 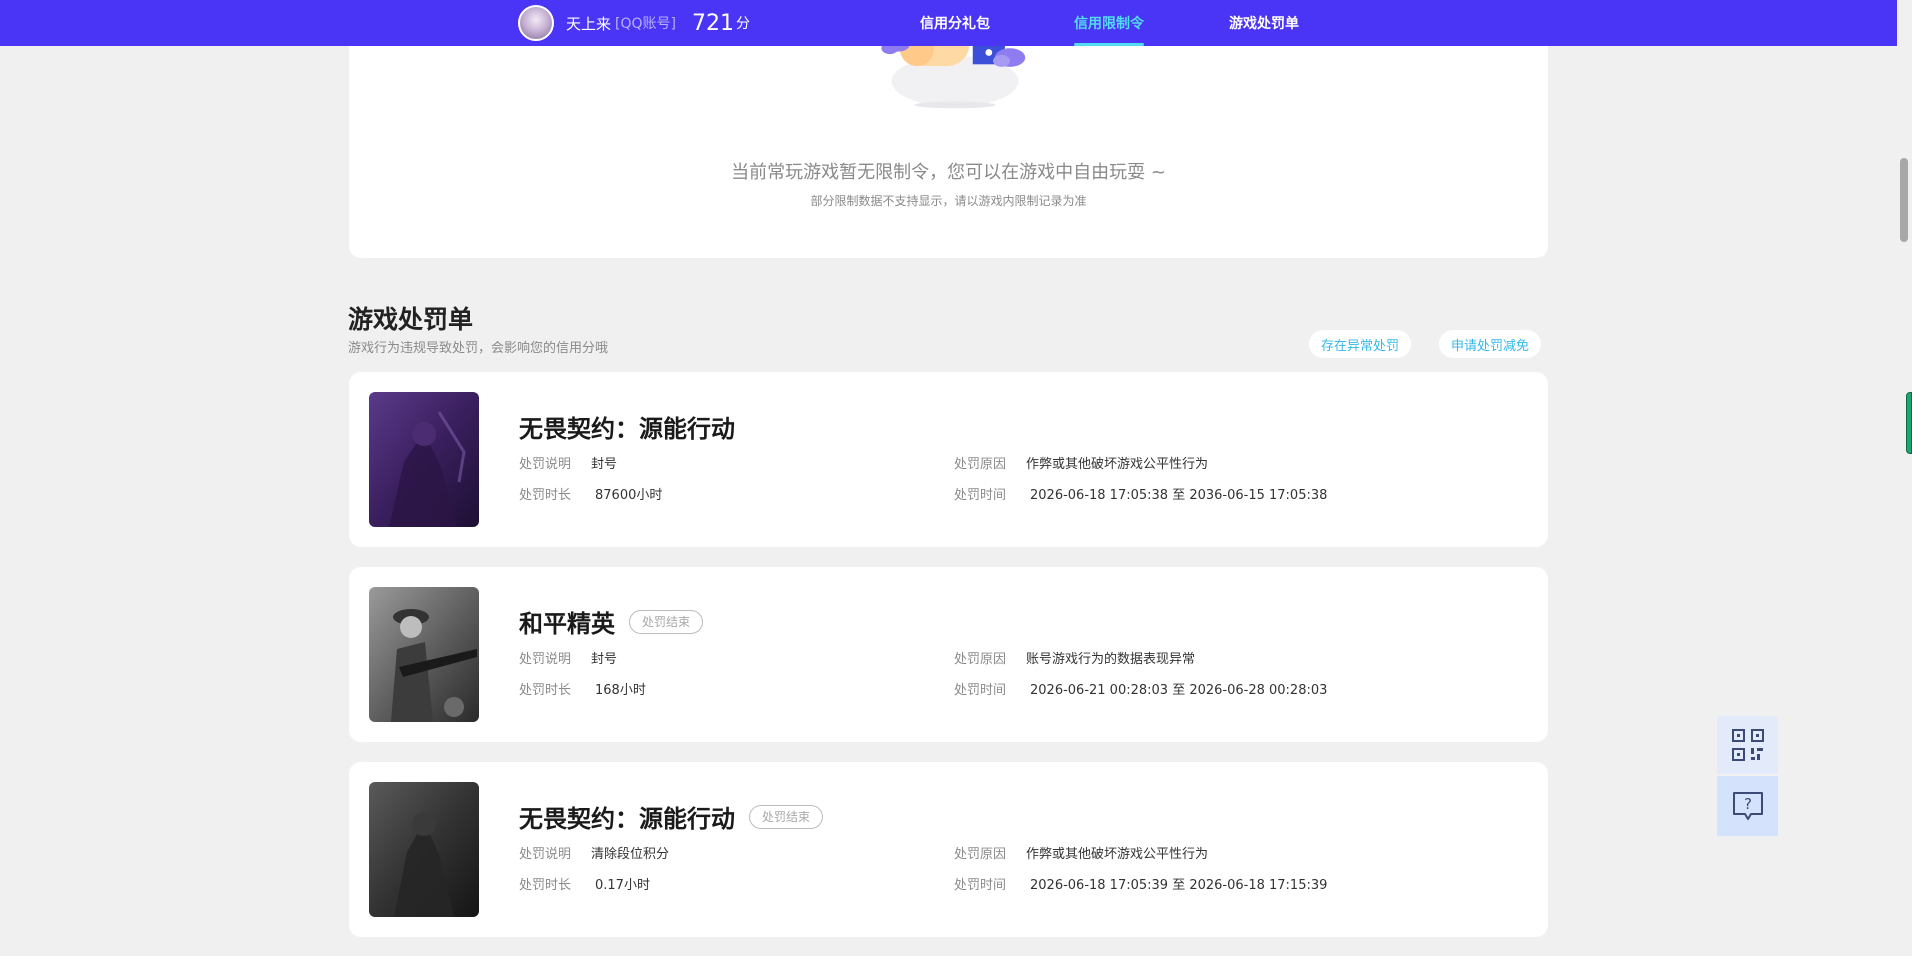 I want to click on user-info: 天上来 [QQ账号] 721 分, so click(x=658, y=23).